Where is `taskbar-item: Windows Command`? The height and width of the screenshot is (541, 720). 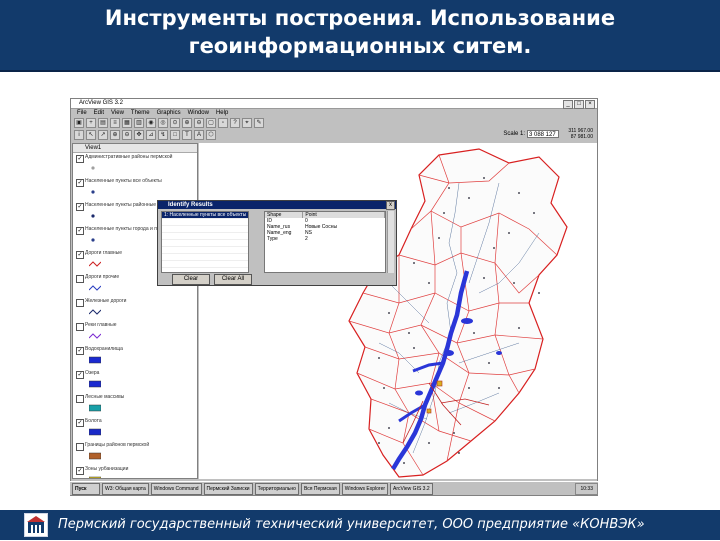 taskbar-item: Windows Command is located at coordinates (176, 488).